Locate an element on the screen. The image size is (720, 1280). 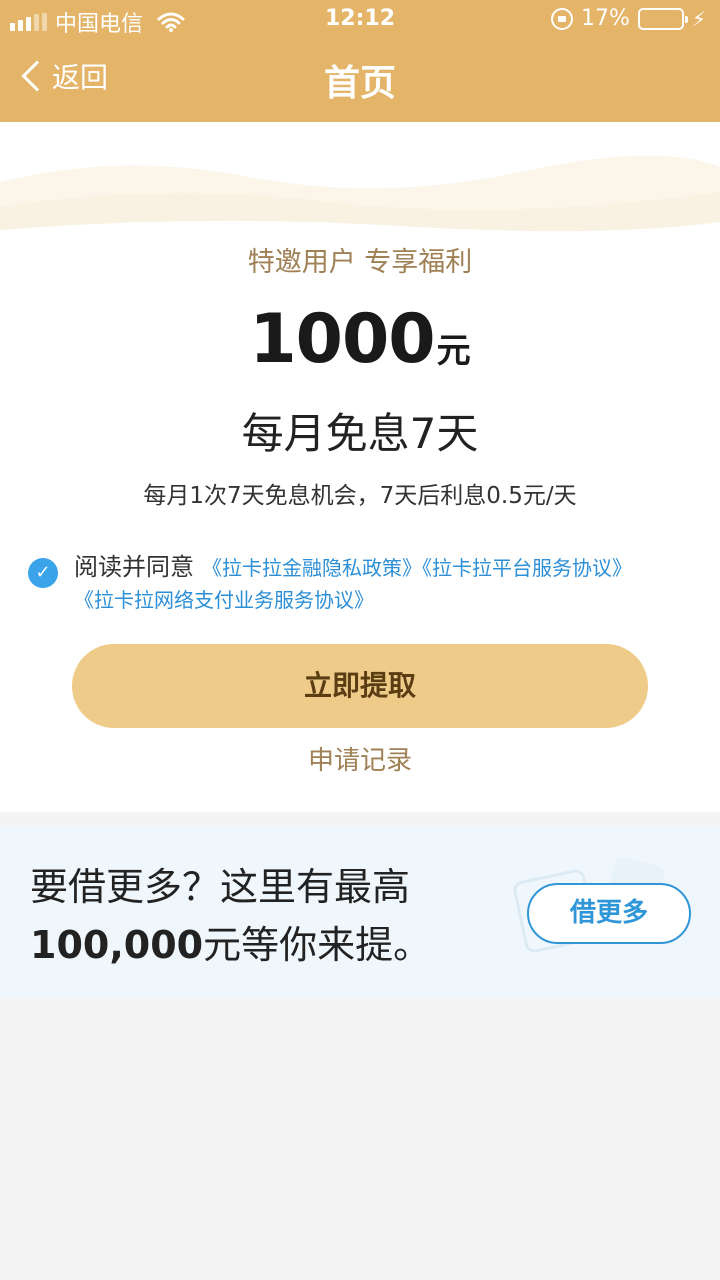
charging-icon: ⚡ is located at coordinates (698, 18).